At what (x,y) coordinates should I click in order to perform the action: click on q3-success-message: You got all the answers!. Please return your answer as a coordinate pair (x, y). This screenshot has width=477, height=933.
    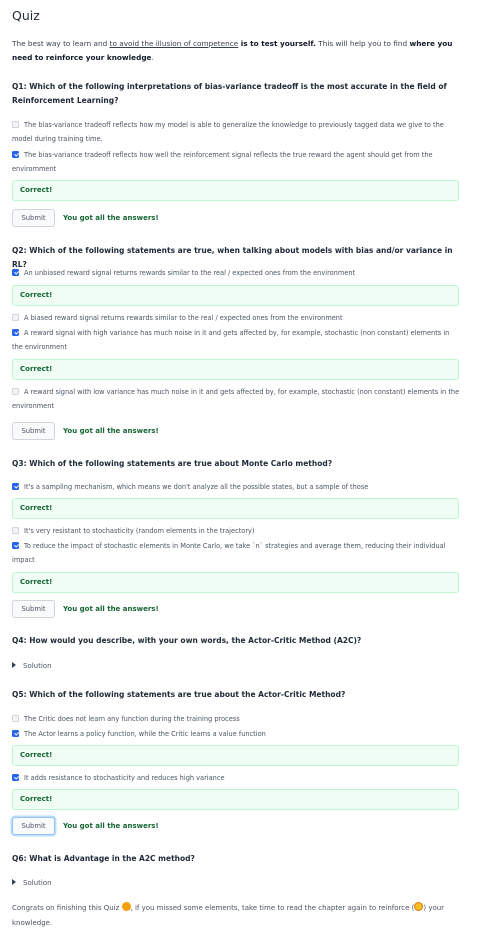
    Looking at the image, I should click on (111, 609).